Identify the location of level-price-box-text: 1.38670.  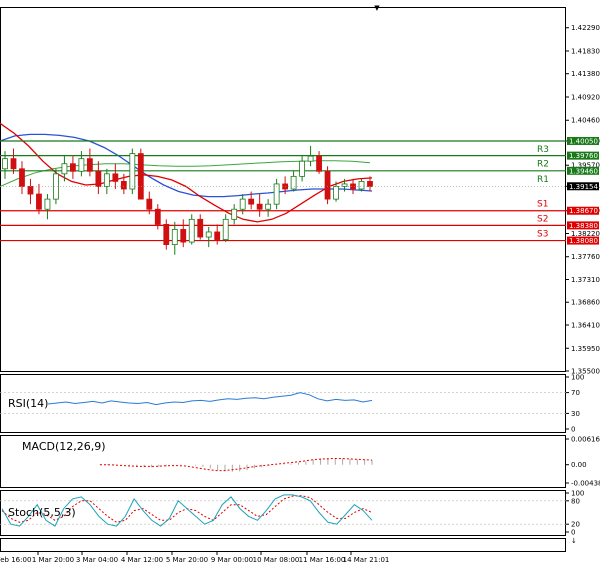
(583, 211).